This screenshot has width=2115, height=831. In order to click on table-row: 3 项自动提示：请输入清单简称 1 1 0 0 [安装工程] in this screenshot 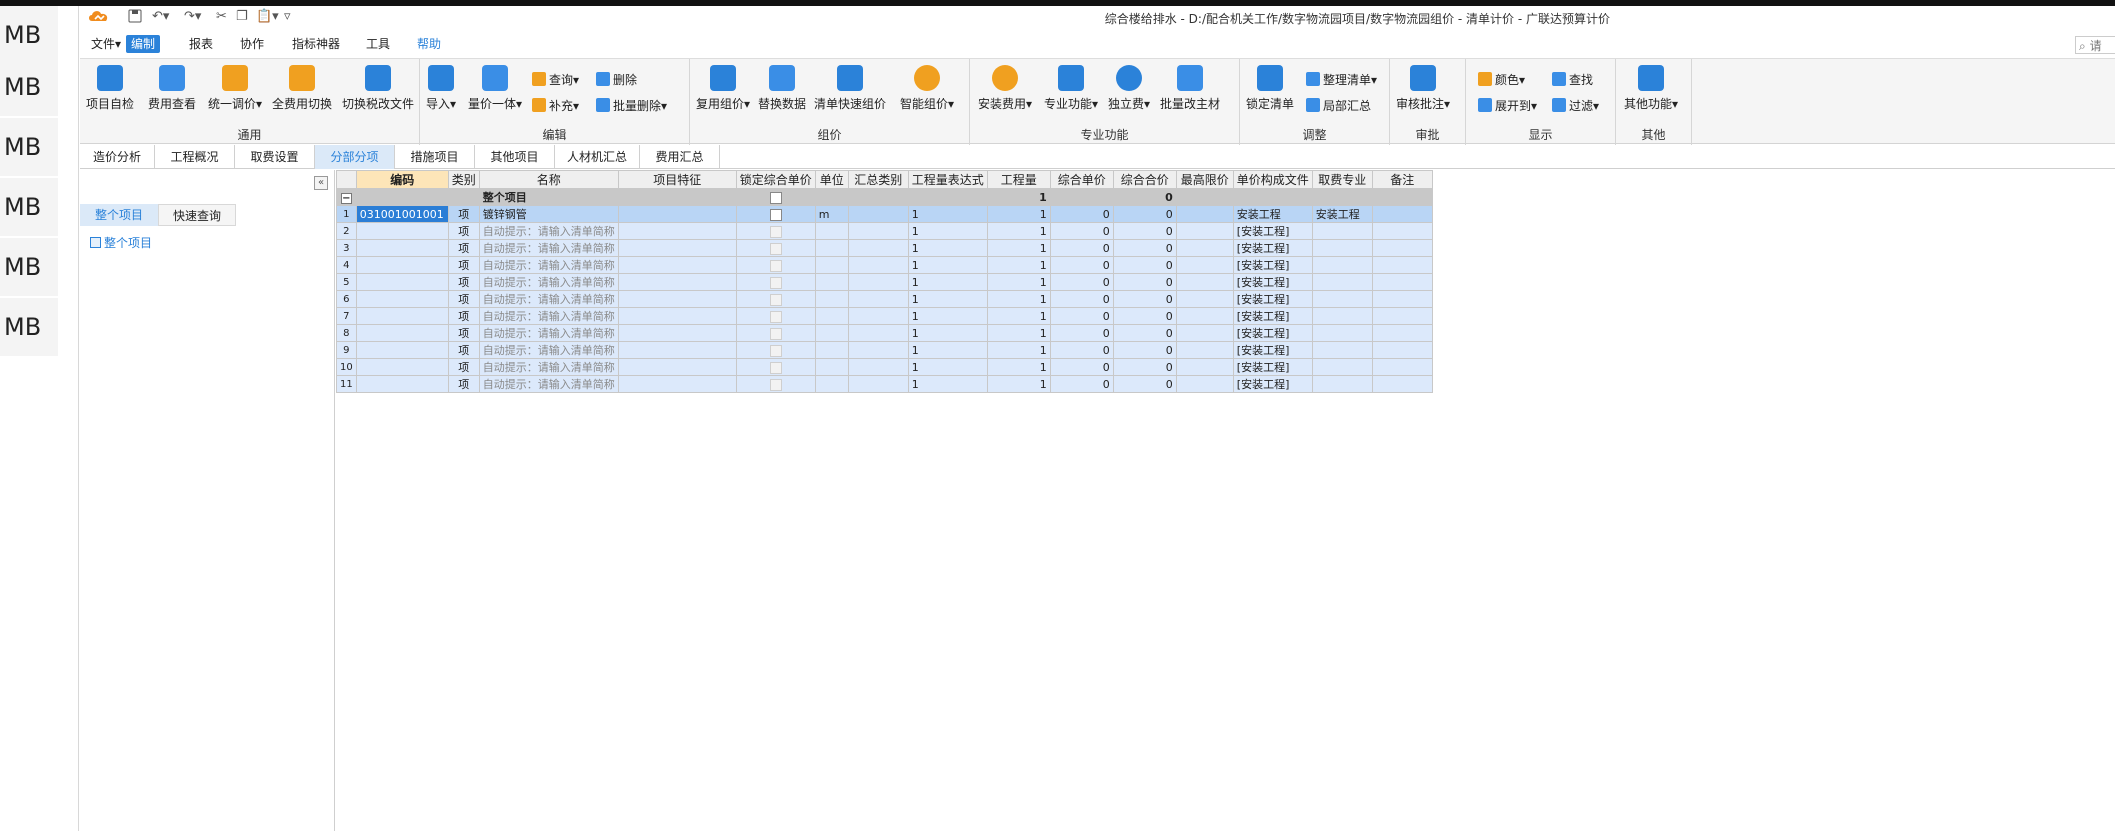, I will do `click(884, 248)`.